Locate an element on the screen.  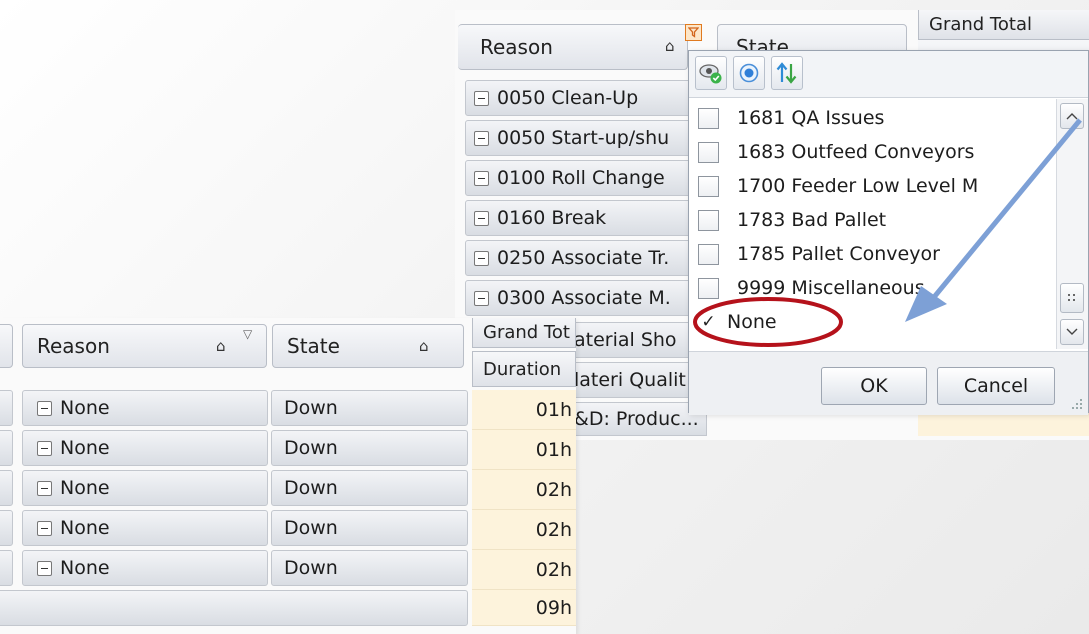
filter-item-label: 9999 Miscellaneous is located at coordinates (831, 288).